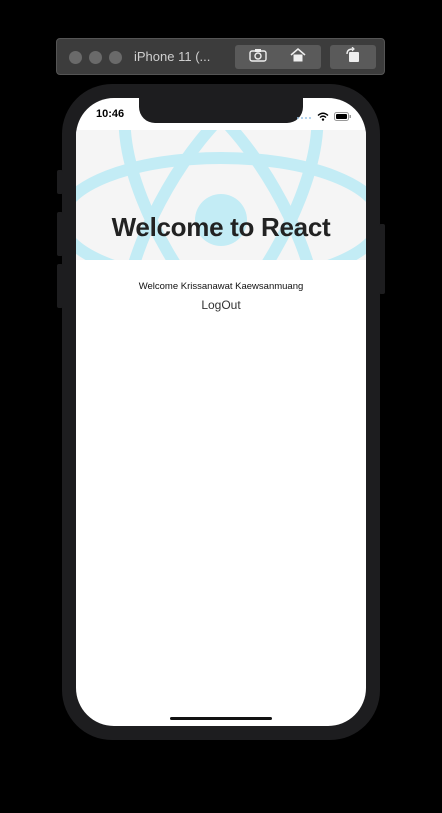  Describe the element at coordinates (221, 286) in the screenshot. I see `welcome-message: Welcome Krissanawat Kaewsanmuang` at that location.